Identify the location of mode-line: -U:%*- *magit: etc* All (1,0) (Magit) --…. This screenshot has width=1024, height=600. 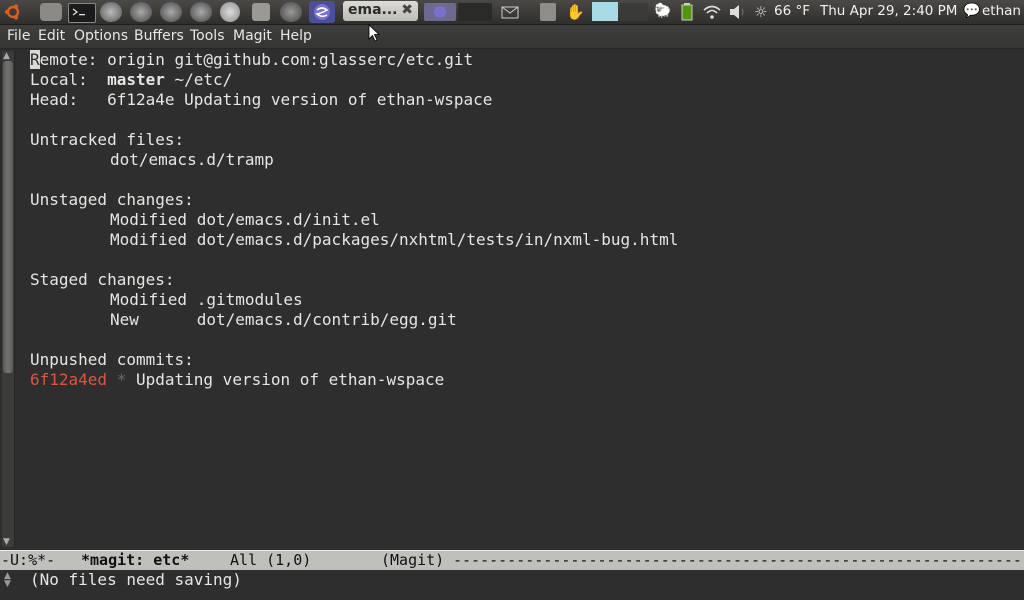
(512, 560).